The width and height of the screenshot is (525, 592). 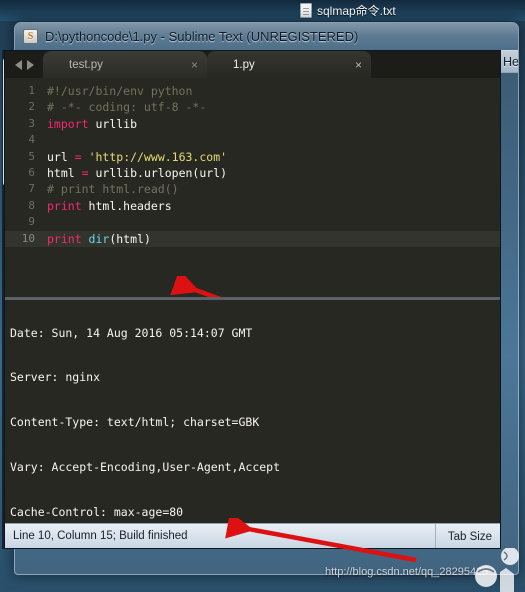 I want to click on text-document-icon, so click(x=306, y=10).